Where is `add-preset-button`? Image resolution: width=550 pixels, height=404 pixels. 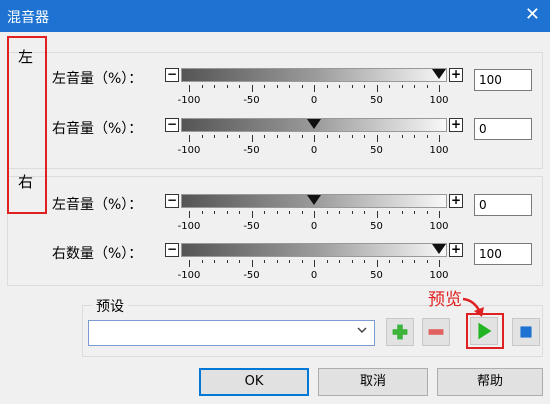
add-preset-button is located at coordinates (400, 332).